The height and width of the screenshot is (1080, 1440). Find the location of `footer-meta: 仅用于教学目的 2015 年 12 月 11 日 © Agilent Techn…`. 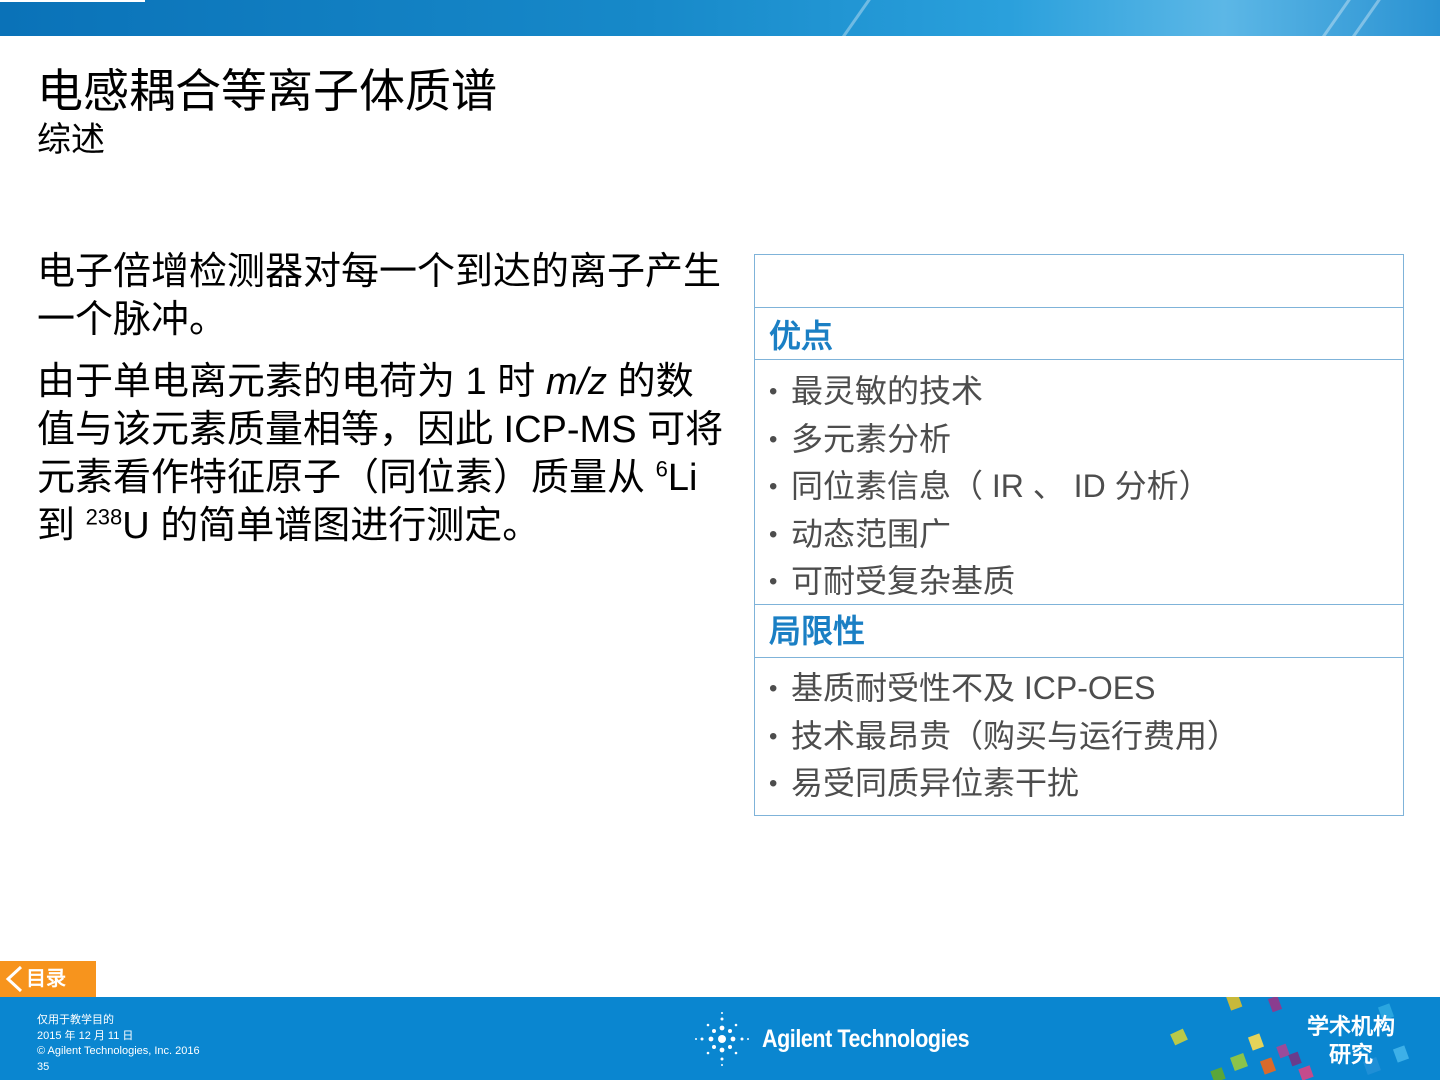

footer-meta: 仅用于教学目的 2015 年 12 月 11 日 © Agilent Techn… is located at coordinates (118, 1044).